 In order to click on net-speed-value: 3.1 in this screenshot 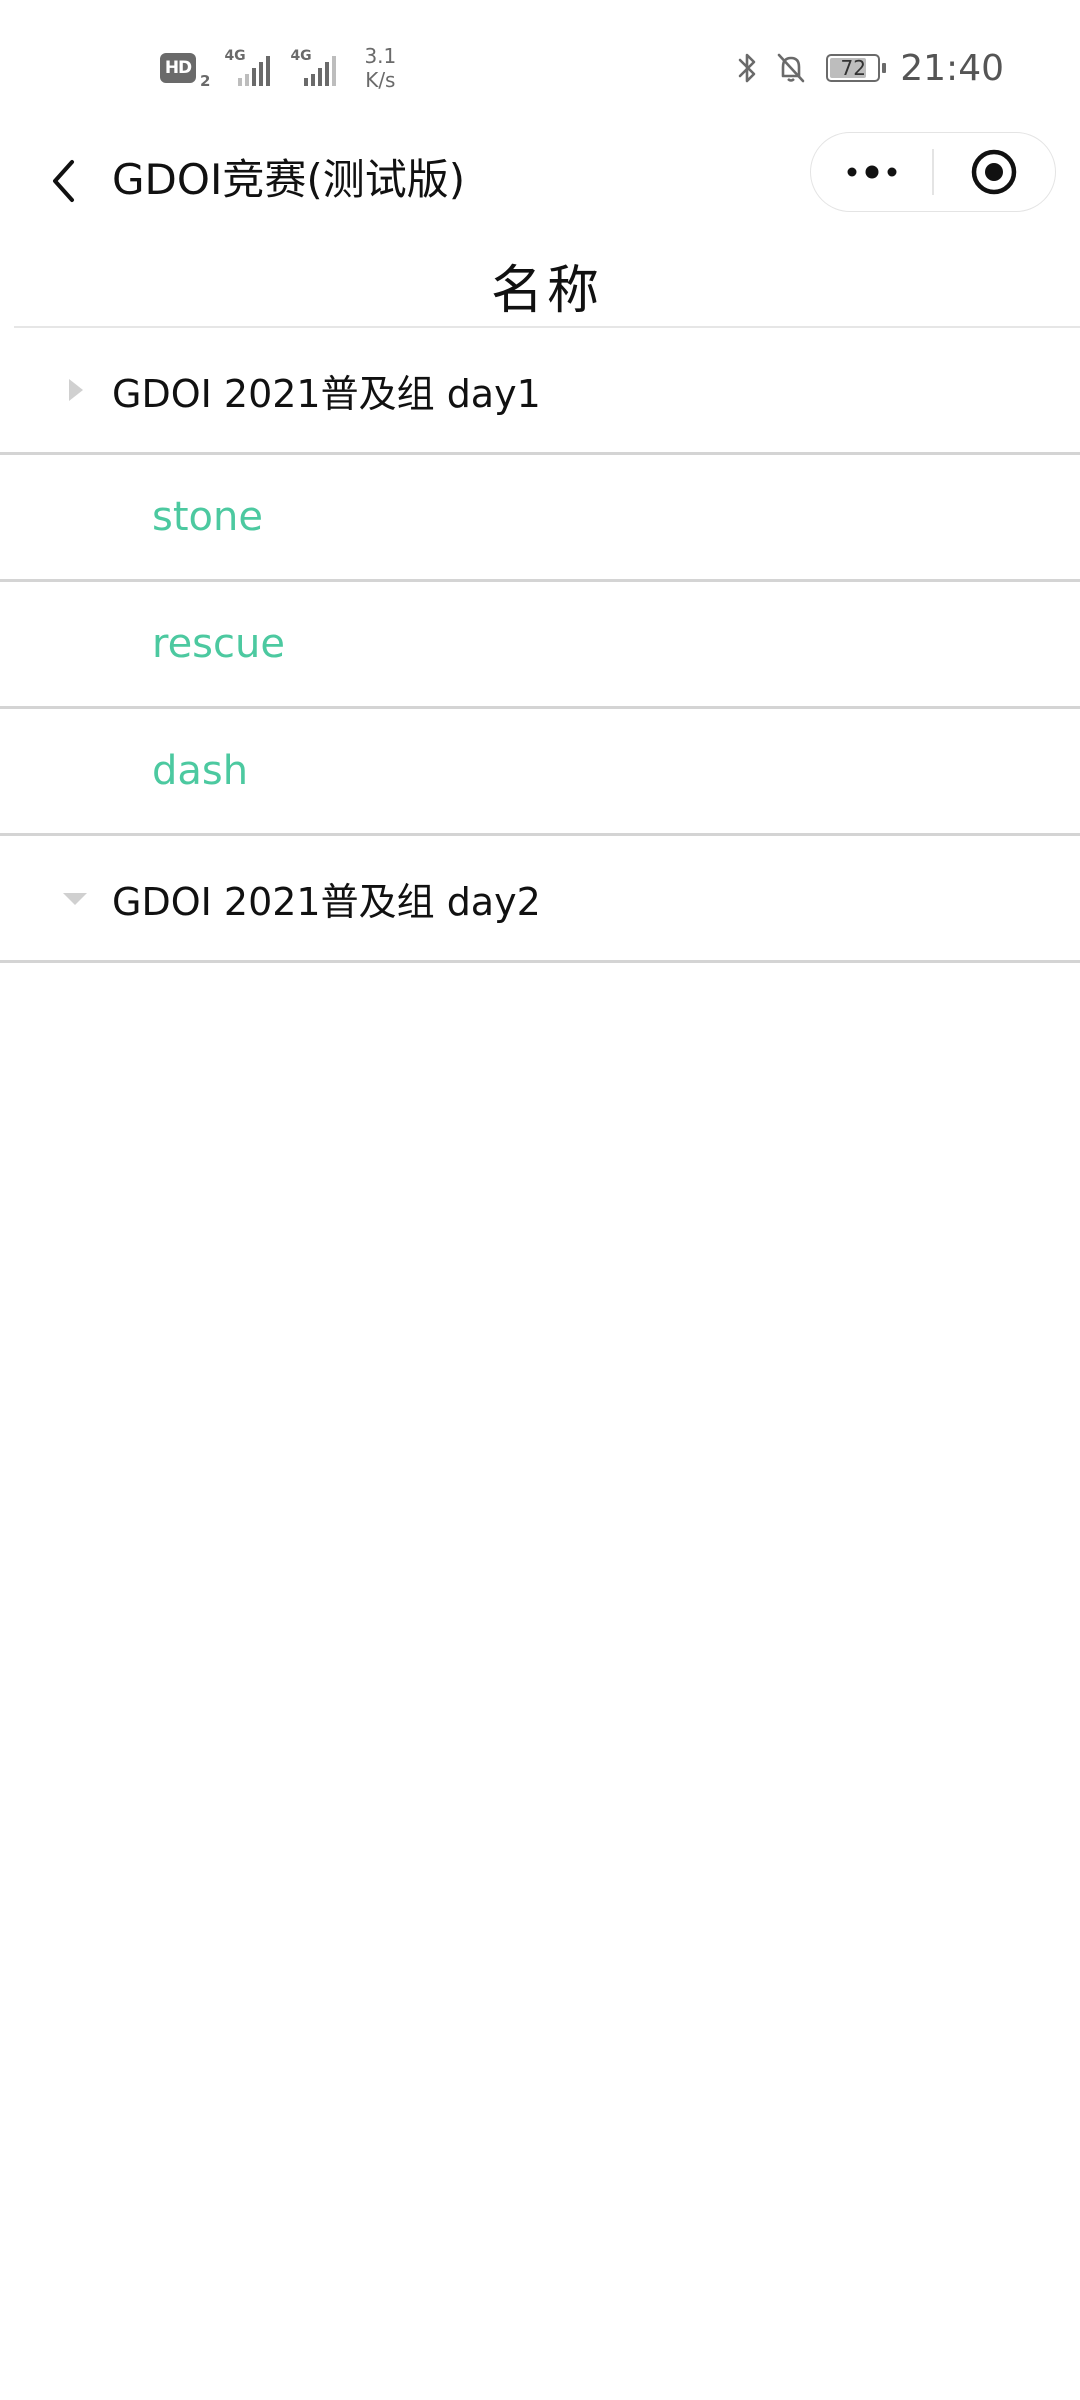, I will do `click(380, 56)`.